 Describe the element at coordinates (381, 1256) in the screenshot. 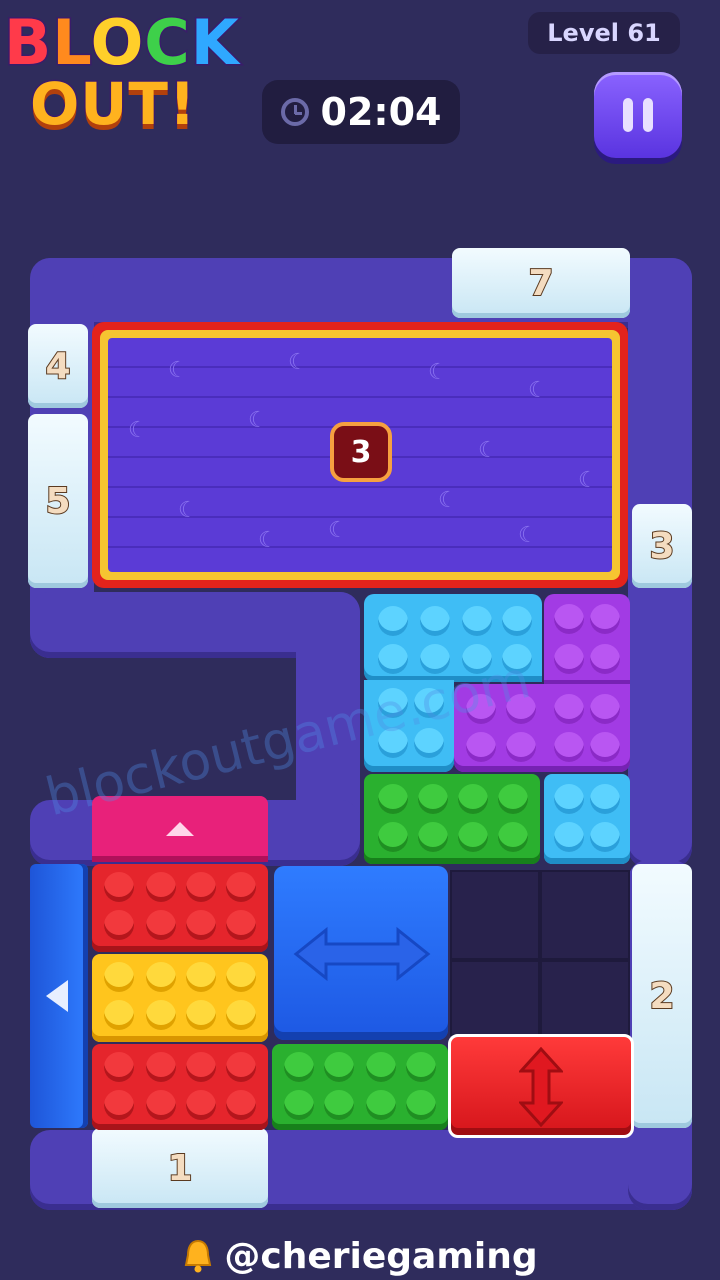

I see `footer-handle: @cheriegaming` at that location.